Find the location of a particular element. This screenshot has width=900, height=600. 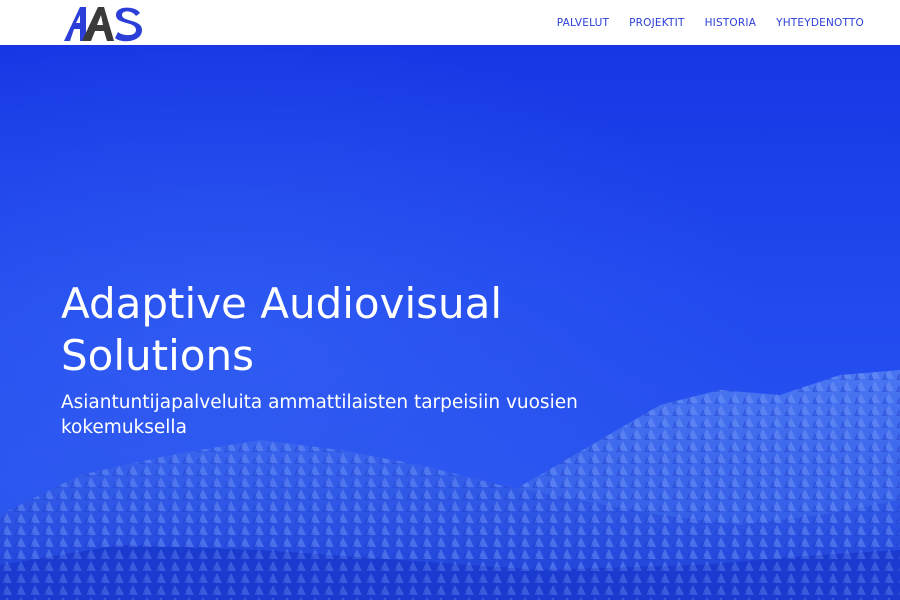

nav-item-historia: HISTORIA is located at coordinates (731, 23).